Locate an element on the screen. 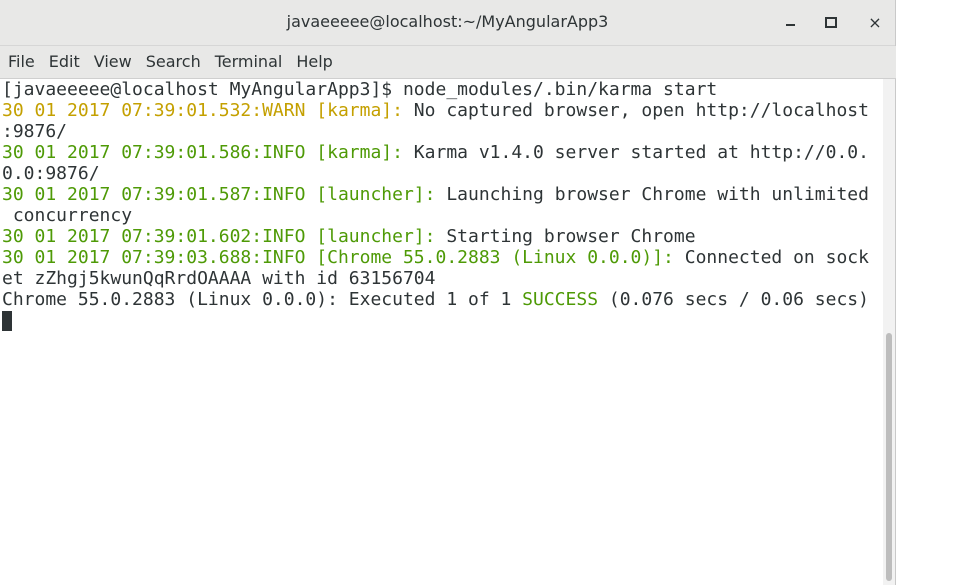 This screenshot has width=960, height=585. title-bar: javaeeeee@localhost:~/MyAngularApp3 × is located at coordinates (447, 23).